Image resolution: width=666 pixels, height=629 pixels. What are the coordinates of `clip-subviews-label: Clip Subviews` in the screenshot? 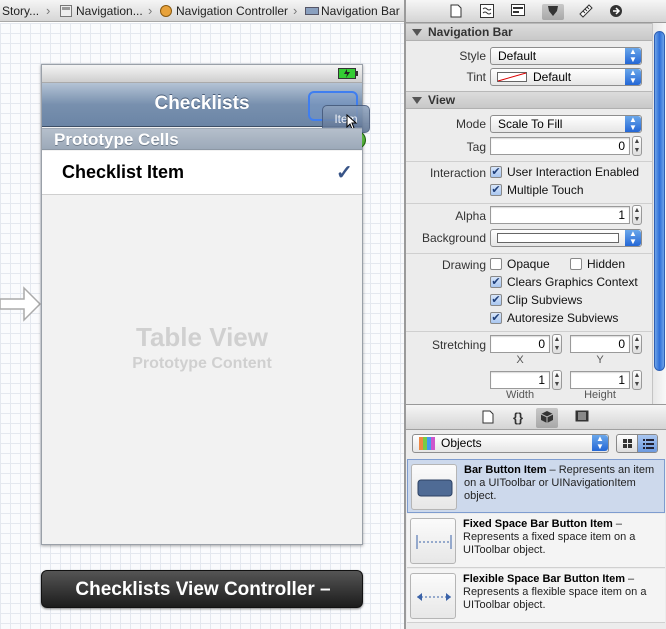 It's located at (545, 300).